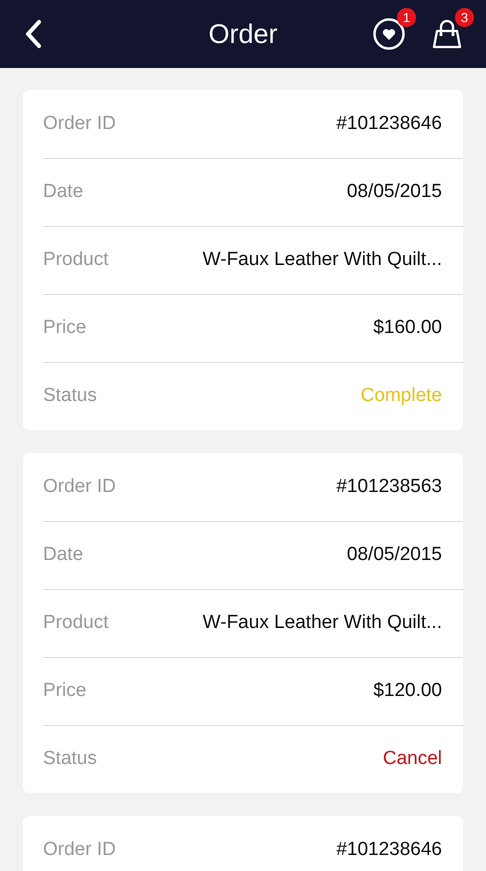 Image resolution: width=486 pixels, height=871 pixels. Describe the element at coordinates (389, 486) in the screenshot. I see `field-value: #101238563` at that location.